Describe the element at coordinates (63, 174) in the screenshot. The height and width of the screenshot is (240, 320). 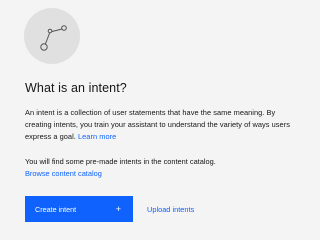
I see `browse-catalog-link: Browse content catalog` at that location.